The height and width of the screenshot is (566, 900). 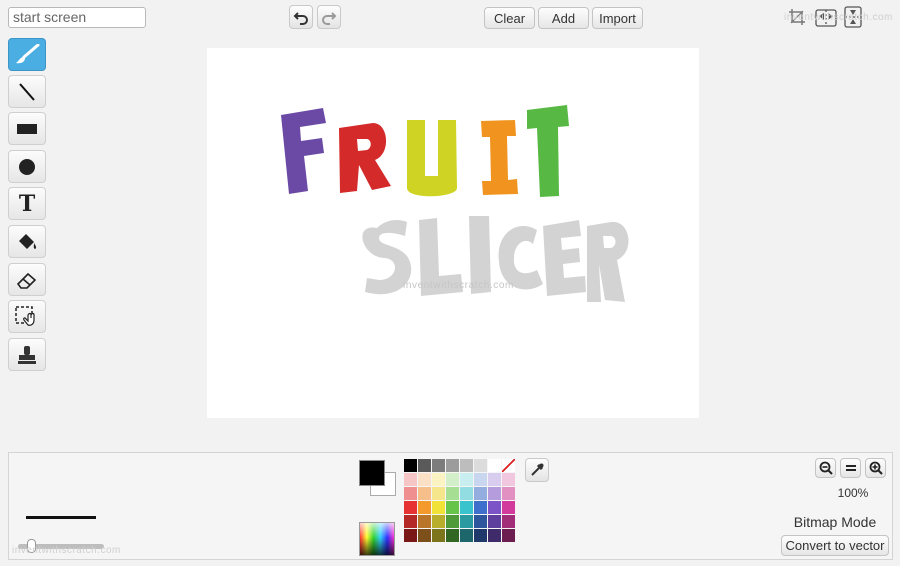 I want to click on stamp-tool, so click(x=27, y=354).